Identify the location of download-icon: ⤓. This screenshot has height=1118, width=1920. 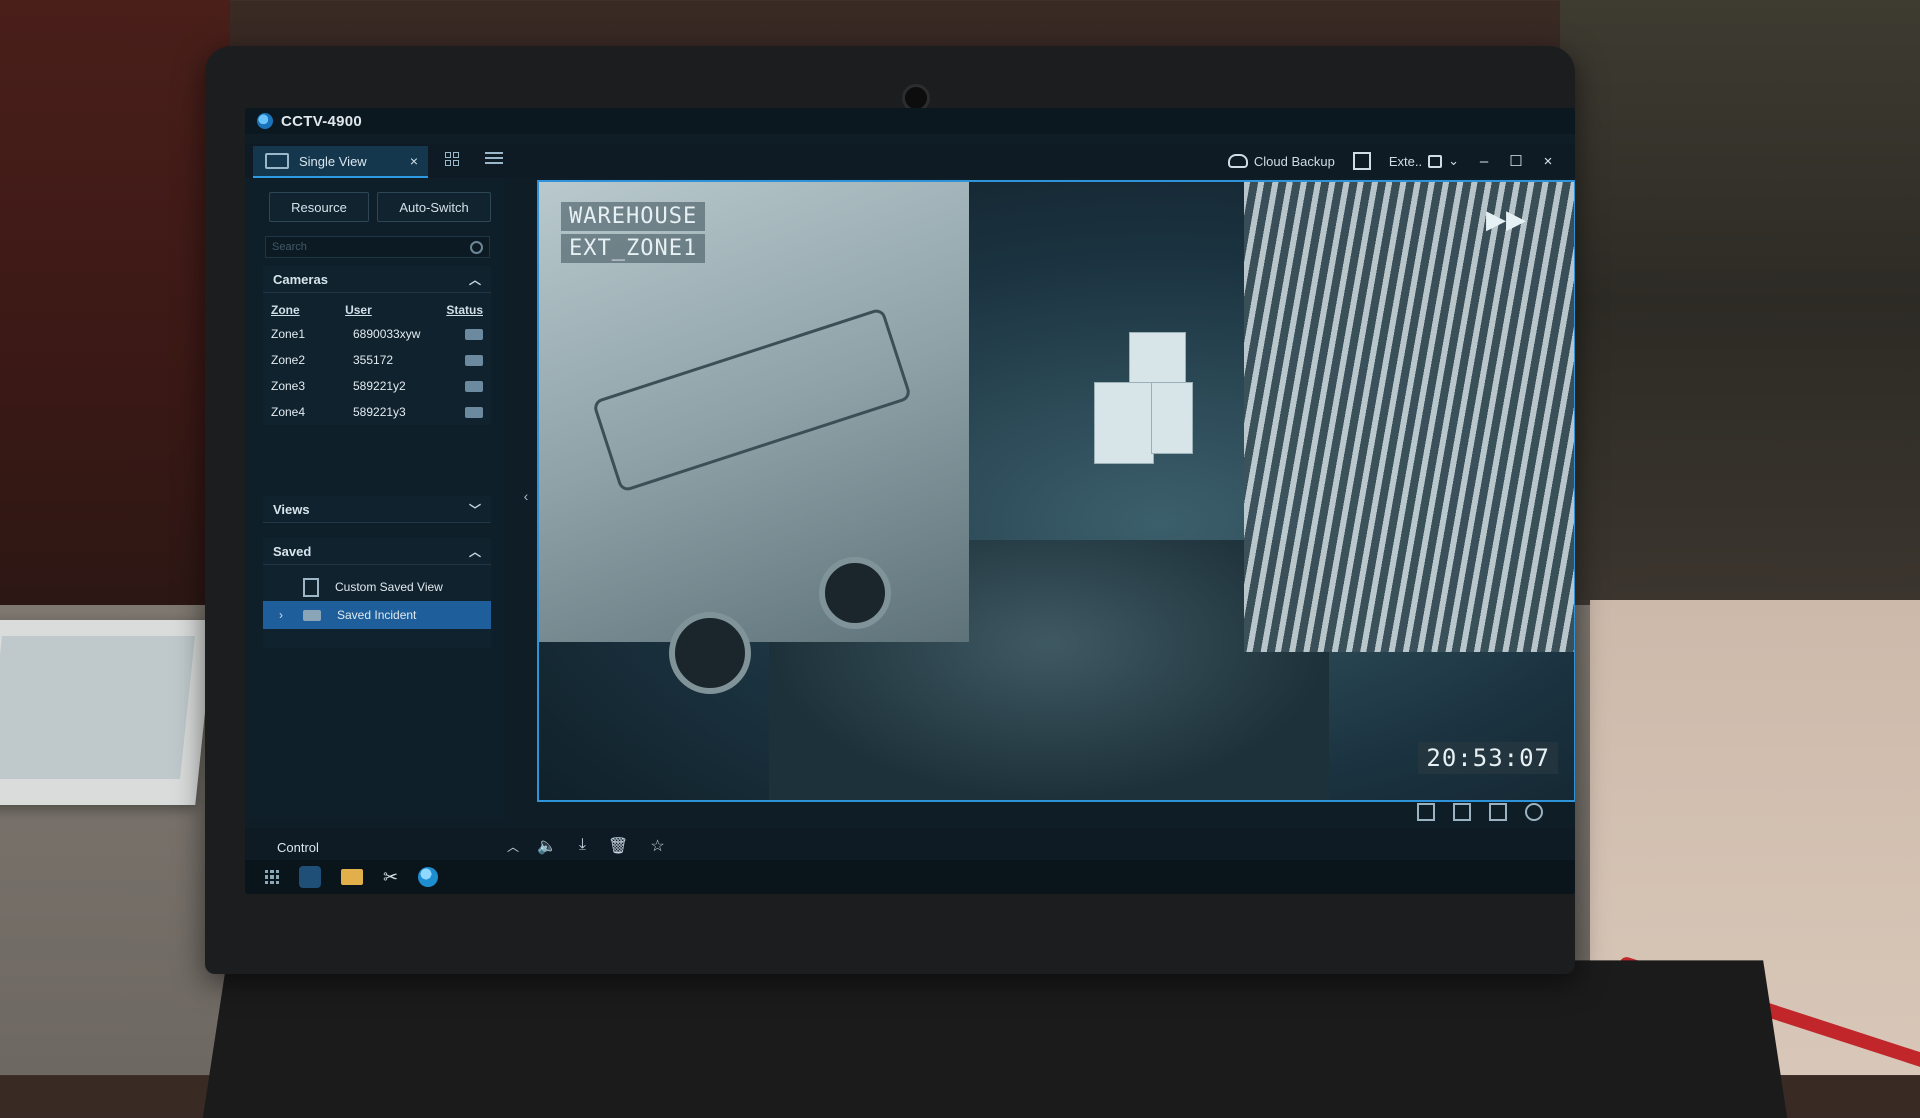
(582, 846).